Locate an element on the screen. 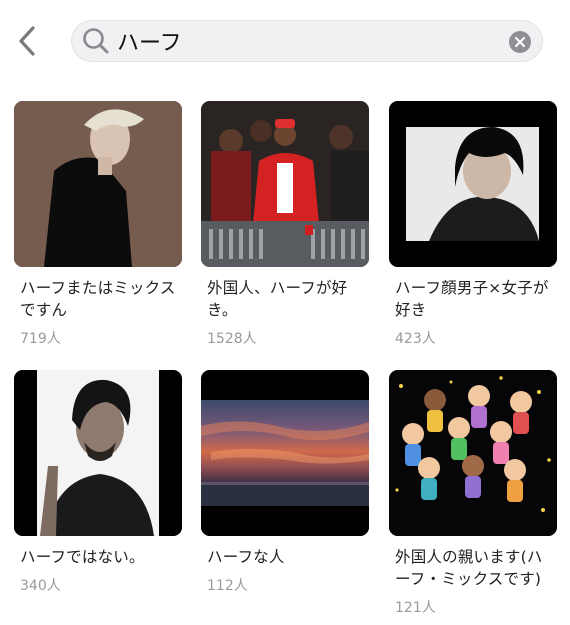  community-card: ハーフな人 112人 is located at coordinates (285, 482).